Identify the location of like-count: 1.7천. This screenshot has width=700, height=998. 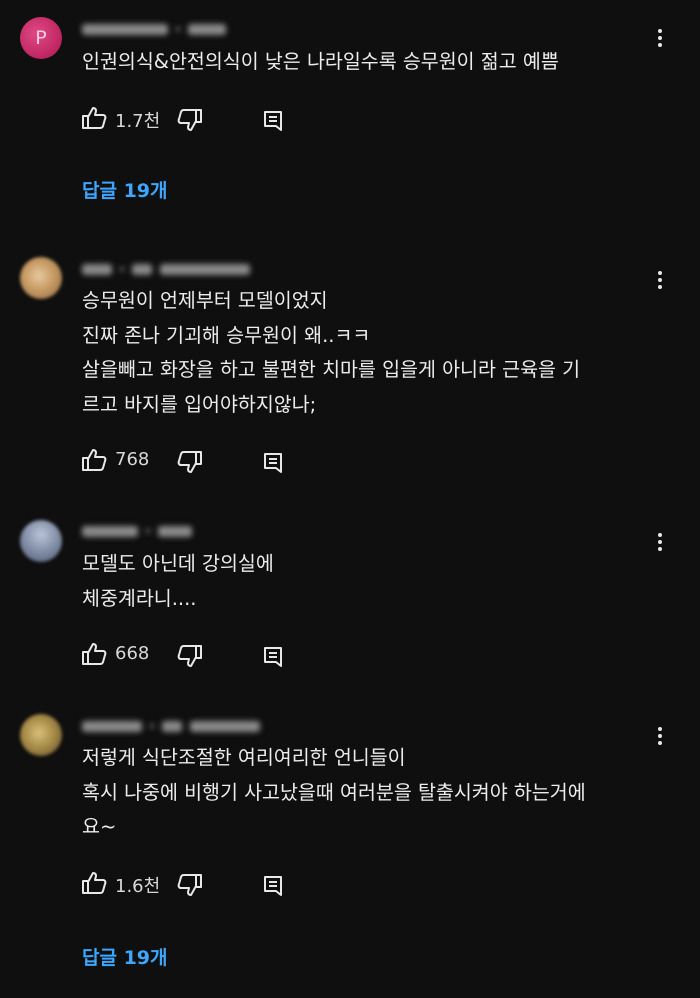
(138, 121).